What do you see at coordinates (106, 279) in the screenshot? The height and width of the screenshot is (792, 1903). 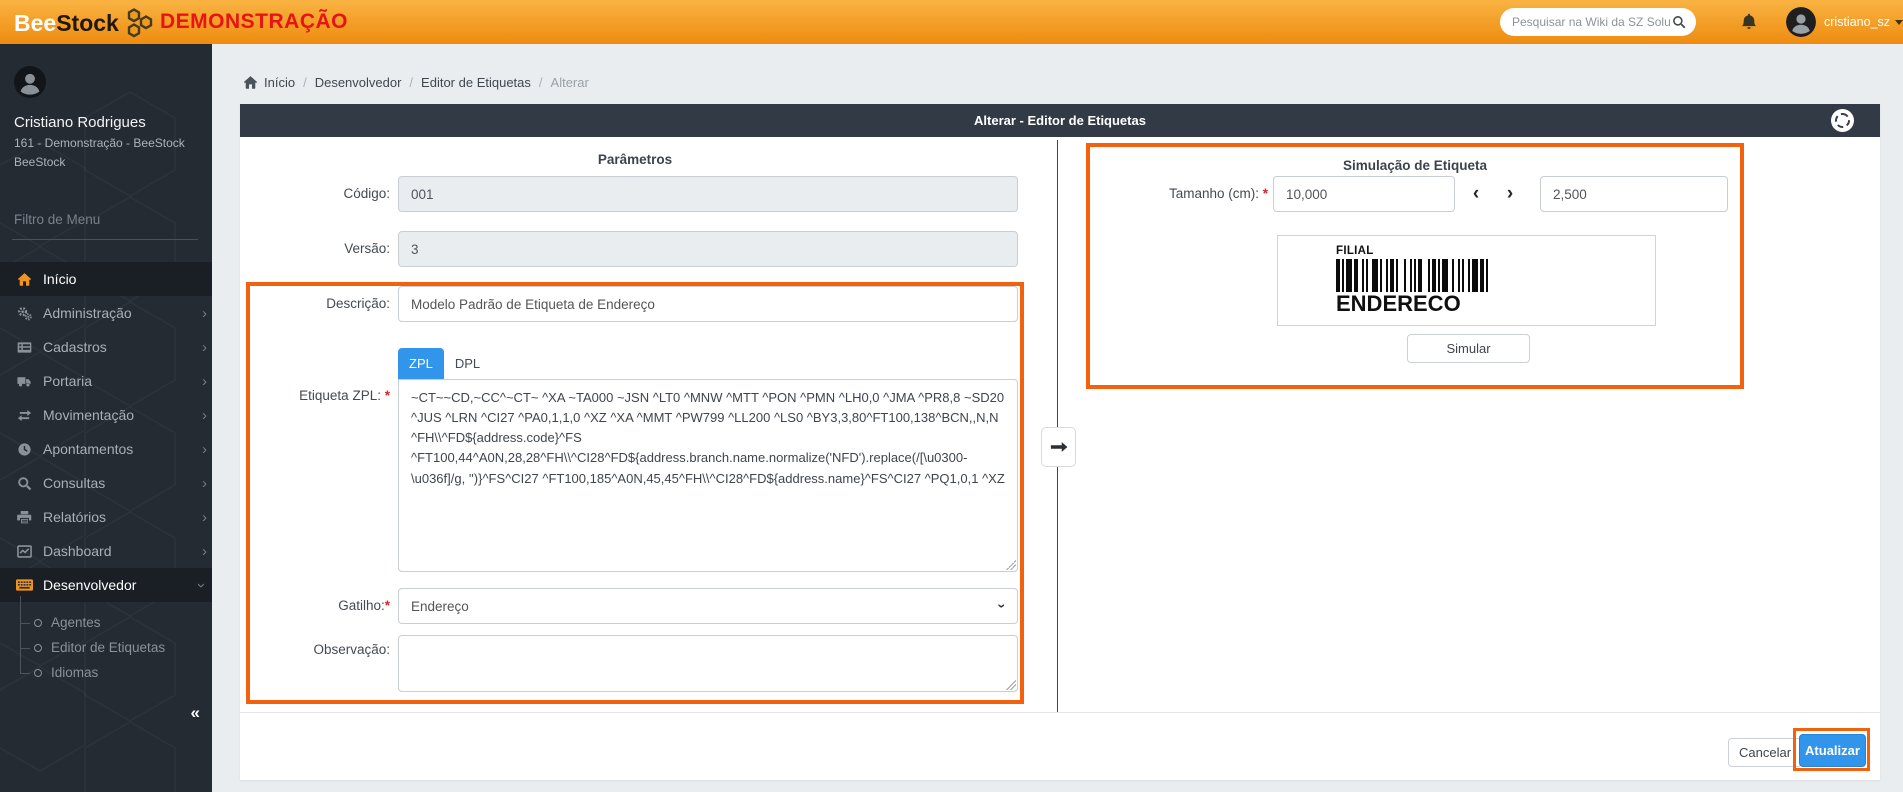 I see `sidebar-item-inicio: Início` at bounding box center [106, 279].